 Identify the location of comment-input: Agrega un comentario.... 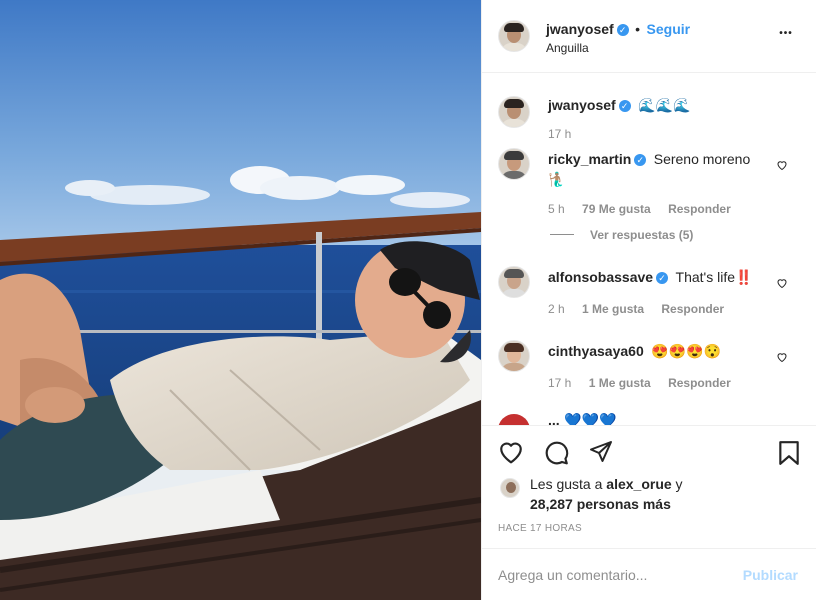
(572, 575).